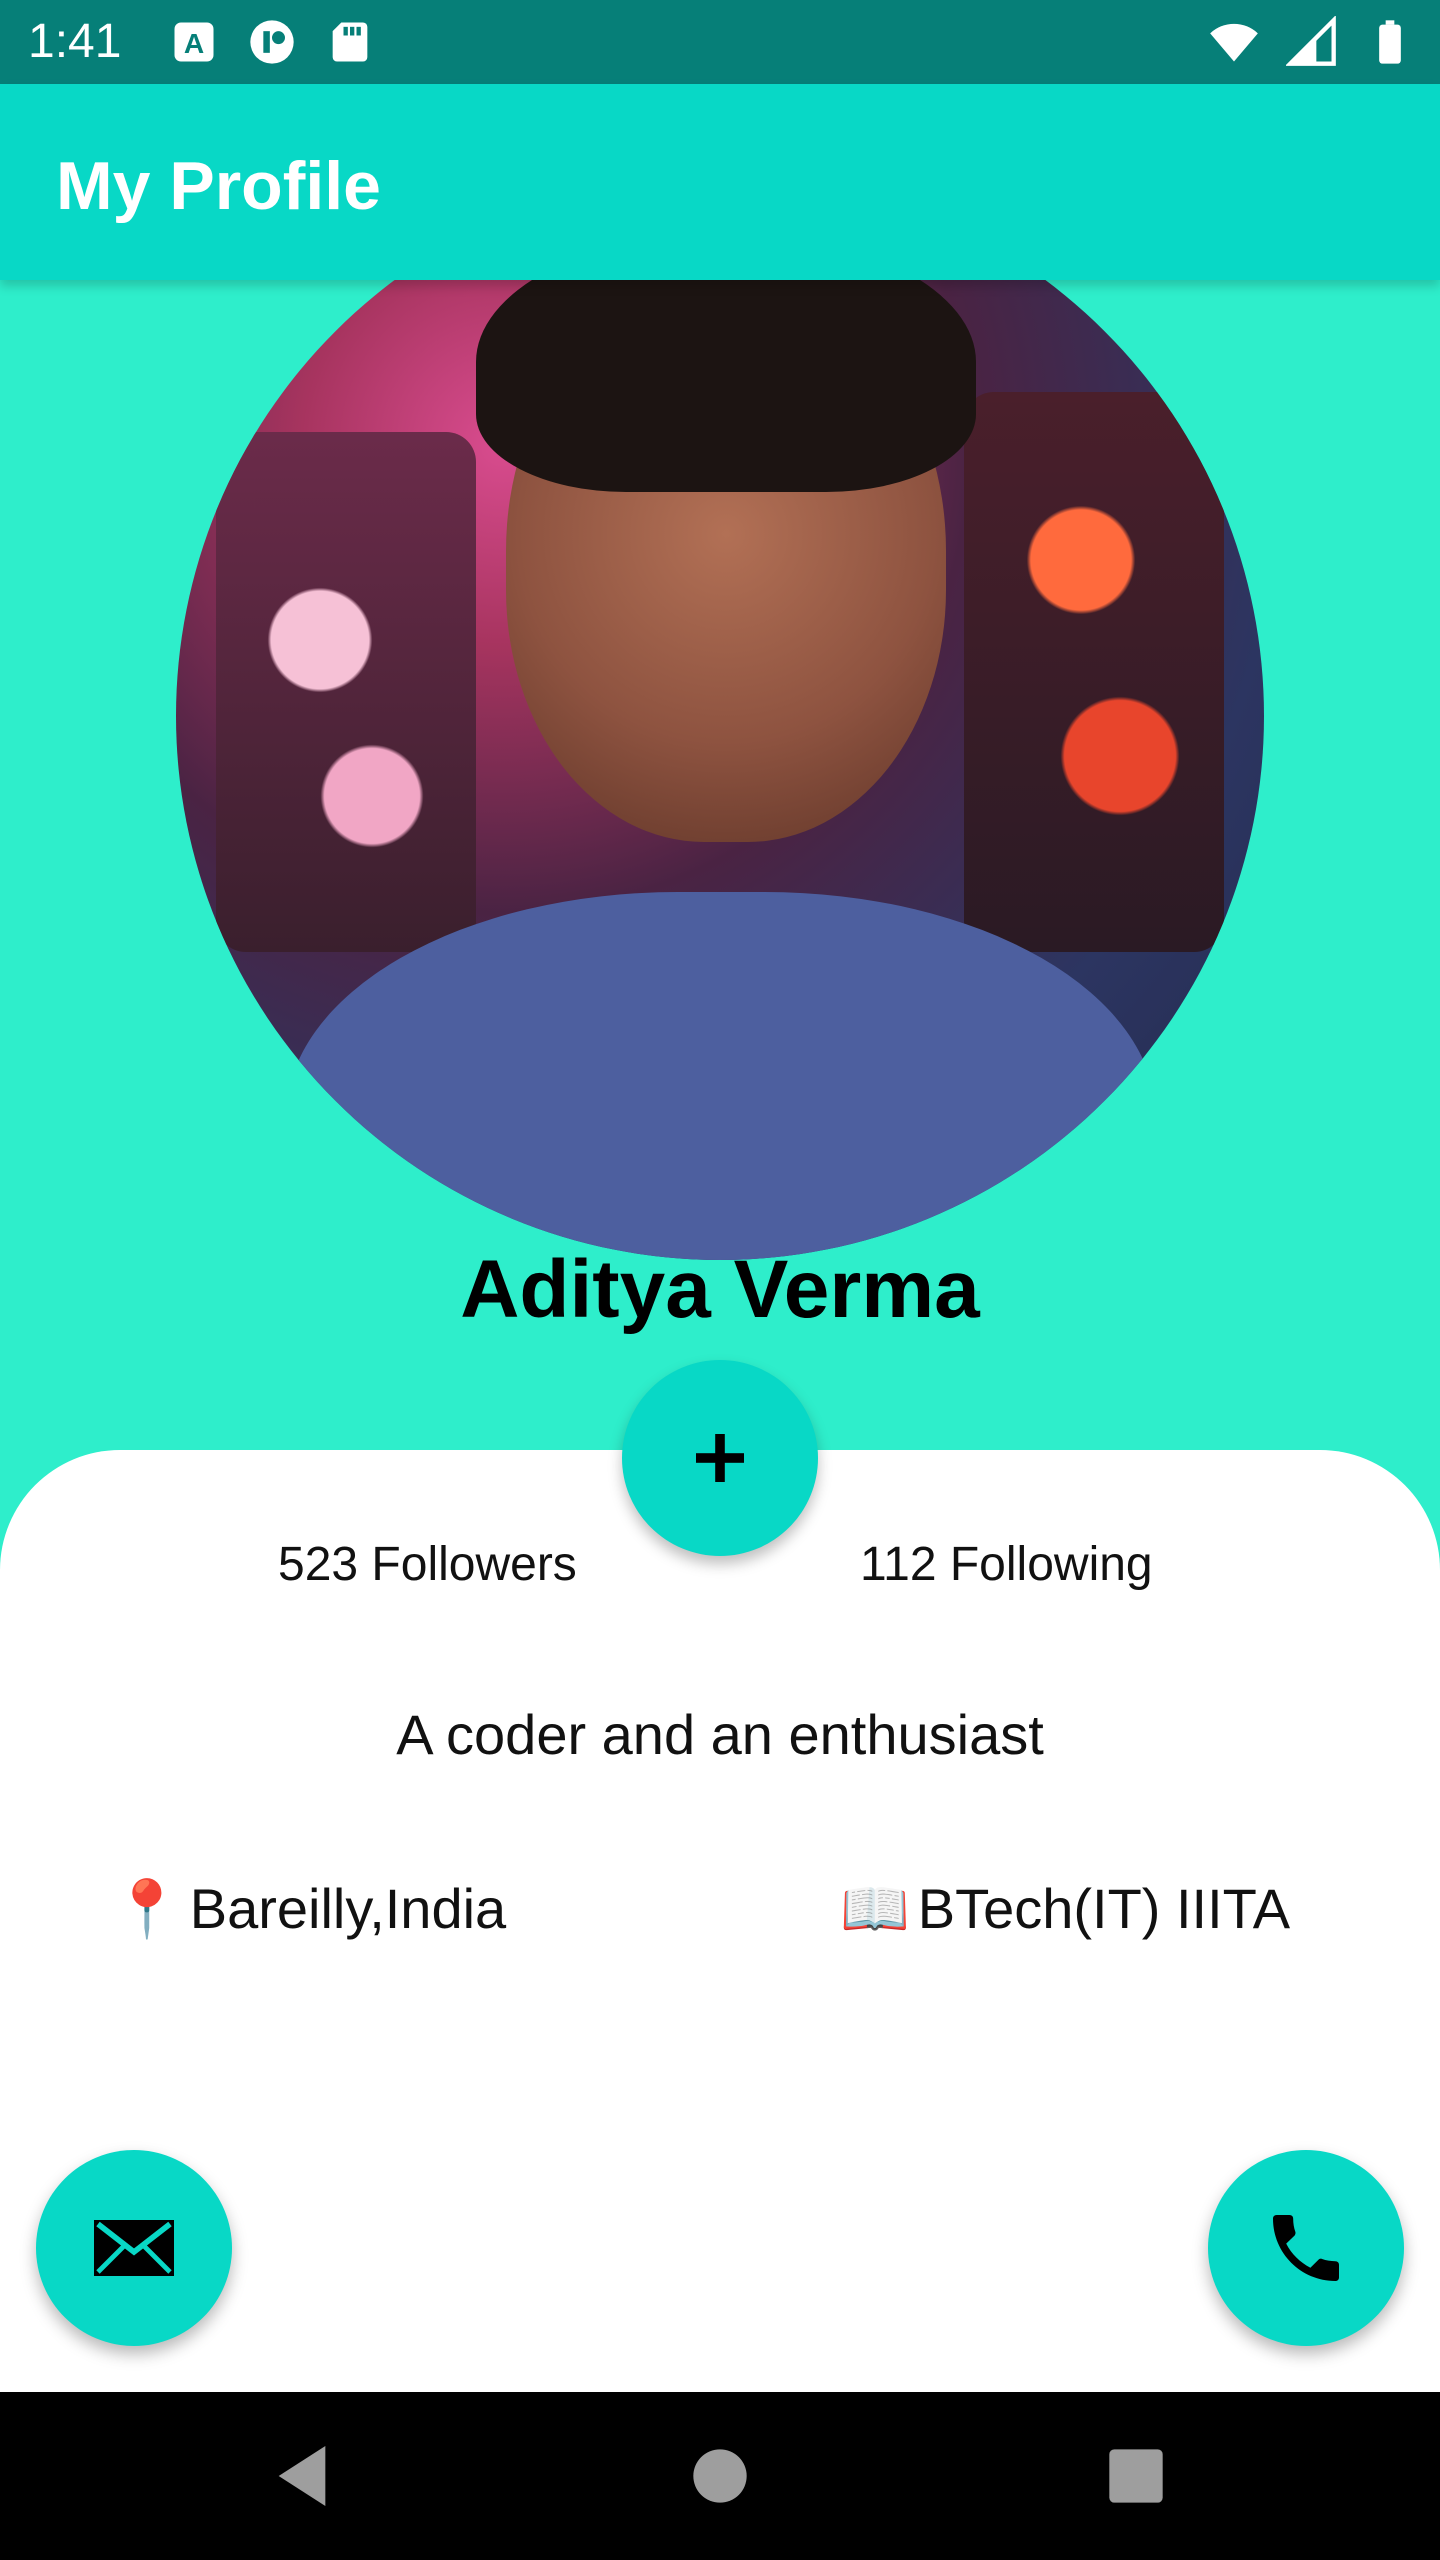 The height and width of the screenshot is (2560, 1440). I want to click on svg-text: A, so click(194, 43).